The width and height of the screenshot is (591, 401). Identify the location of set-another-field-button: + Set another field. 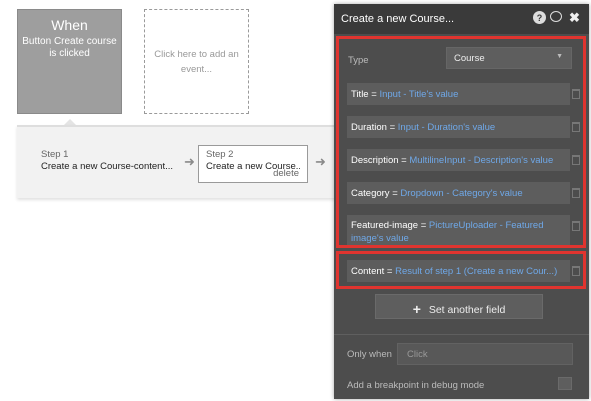
(459, 306).